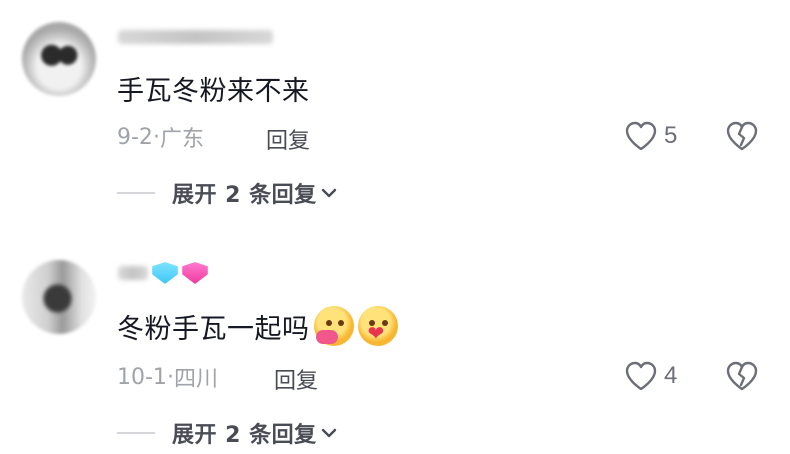 The width and height of the screenshot is (790, 454). Describe the element at coordinates (244, 435) in the screenshot. I see `expand-replies-label: 展开 2 条回复` at that location.